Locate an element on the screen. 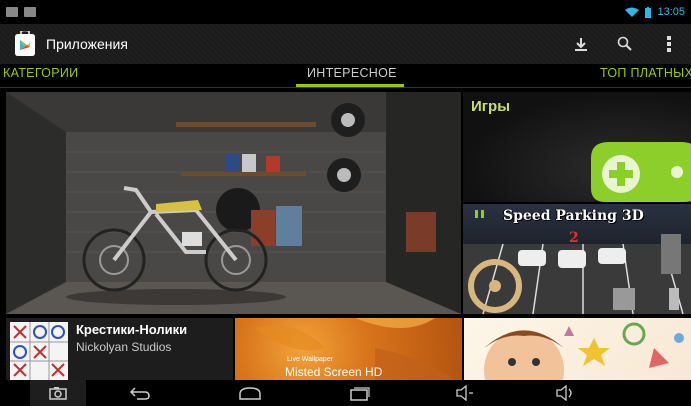  camera-icon is located at coordinates (58, 393).